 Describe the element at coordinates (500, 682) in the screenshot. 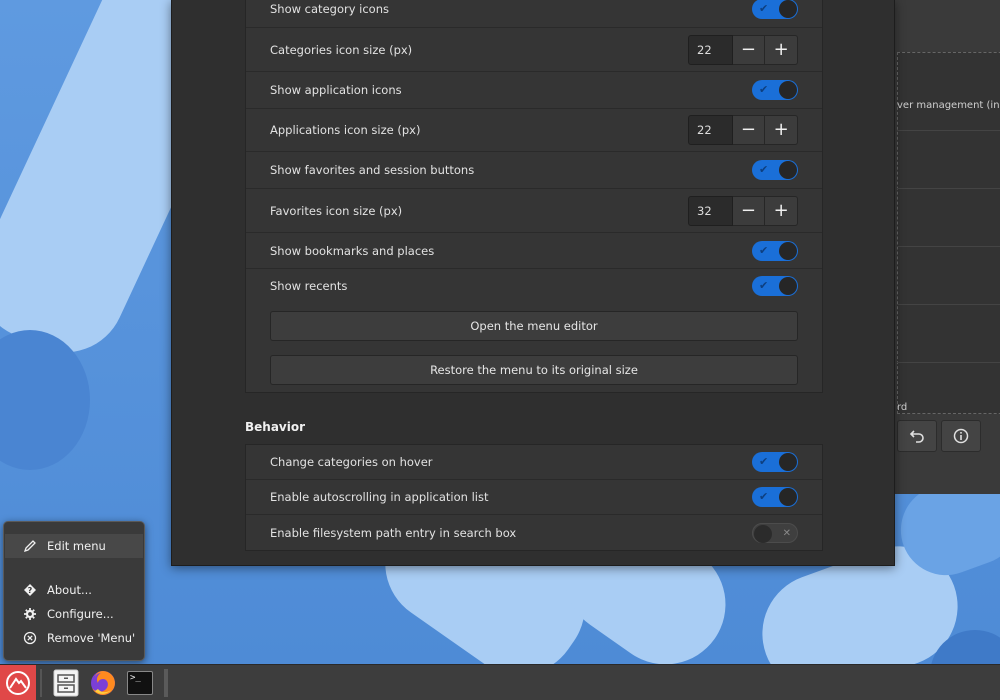

I see `taskbar: >_` at that location.